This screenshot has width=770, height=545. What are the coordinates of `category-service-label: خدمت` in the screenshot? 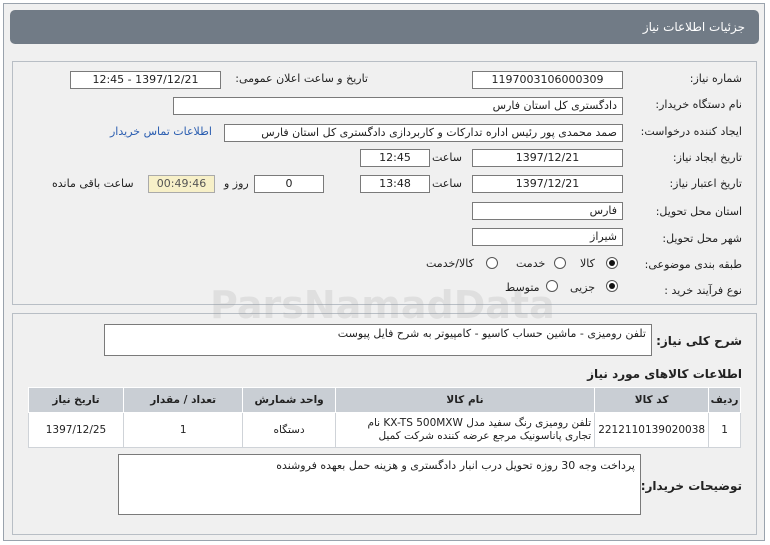 It's located at (531, 263).